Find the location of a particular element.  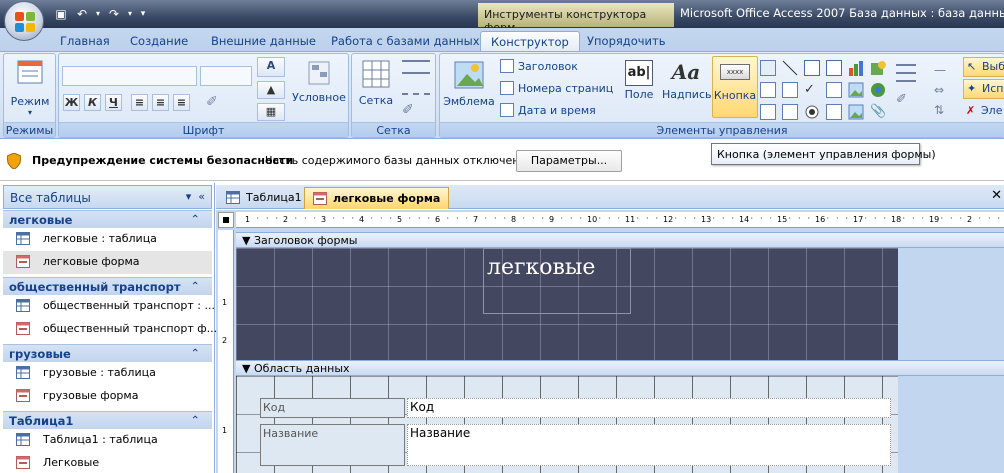

field-textbox-code: Код is located at coordinates (649, 408).